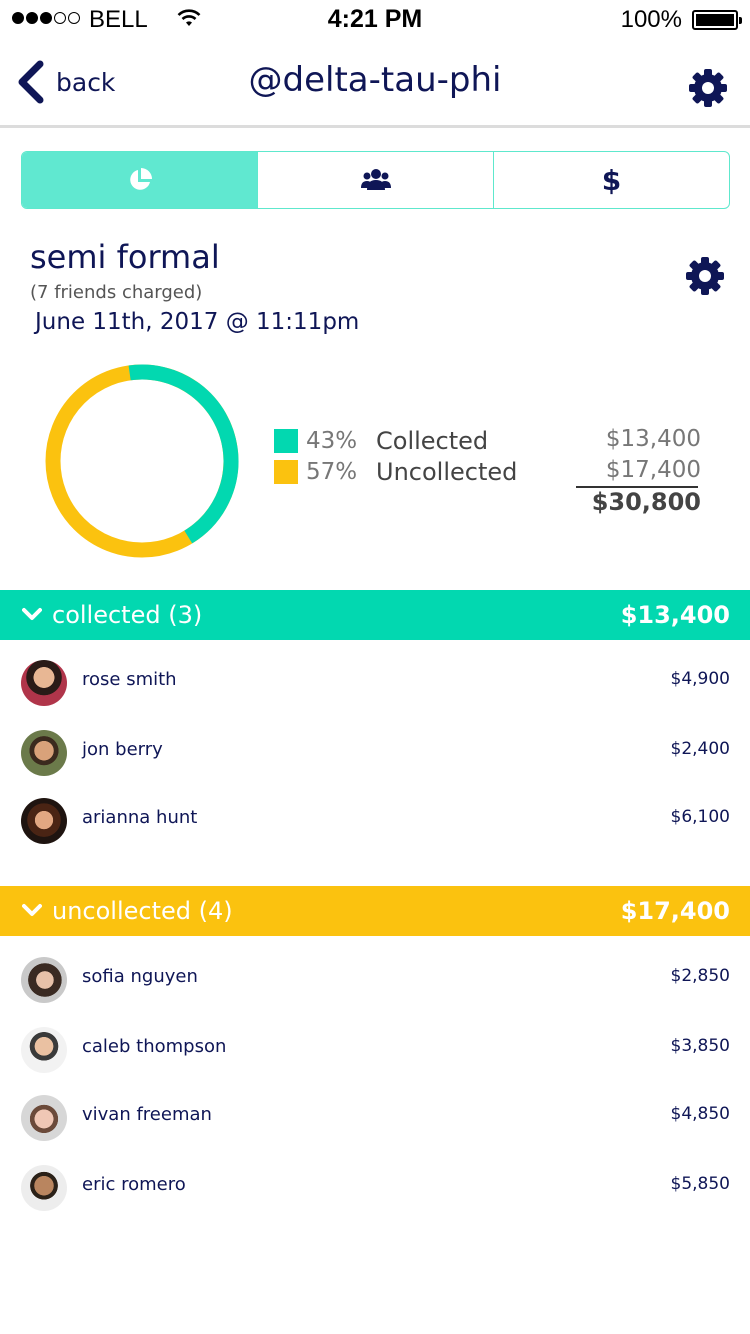 The height and width of the screenshot is (1334, 750). What do you see at coordinates (646, 502) in the screenshot?
I see `total-amount: $30,800` at bounding box center [646, 502].